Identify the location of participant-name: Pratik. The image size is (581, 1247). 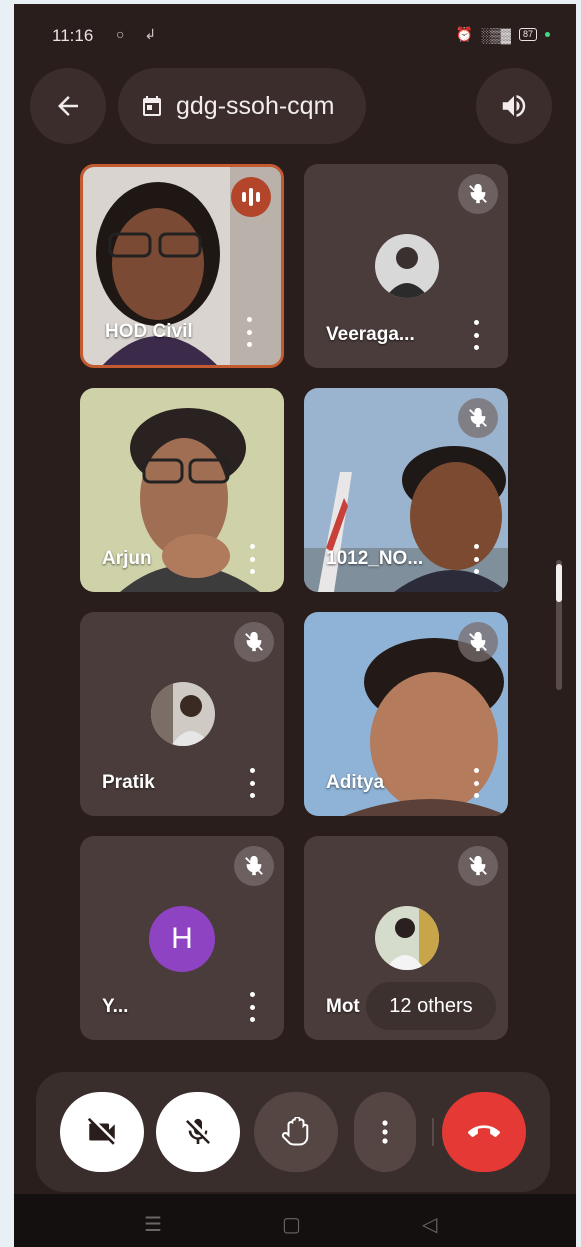
(128, 782).